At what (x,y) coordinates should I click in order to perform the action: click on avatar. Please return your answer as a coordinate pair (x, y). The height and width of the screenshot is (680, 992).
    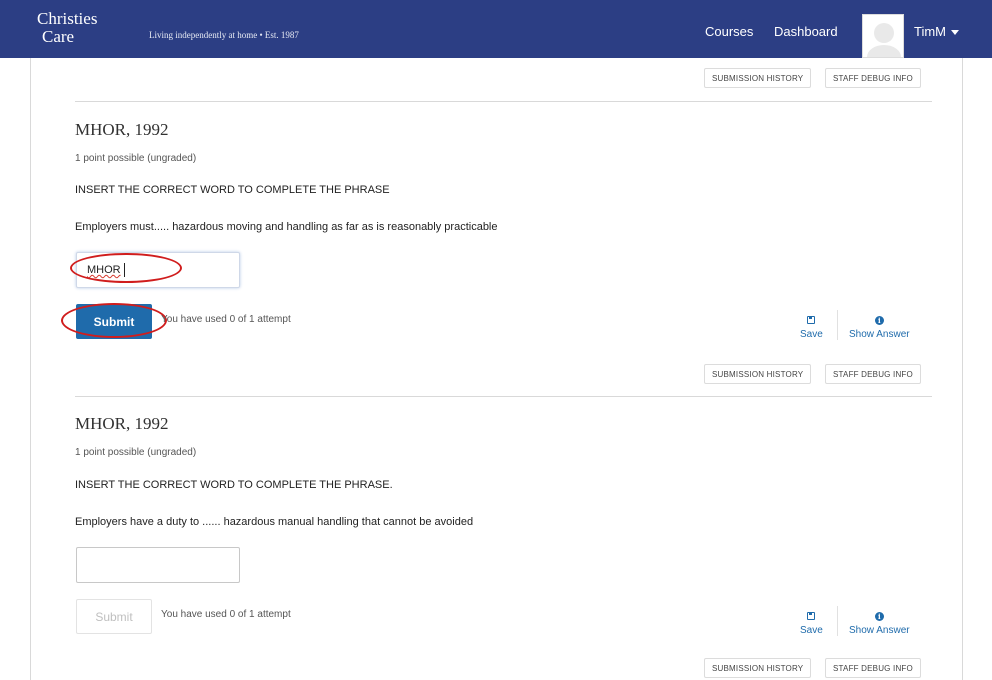
    Looking at the image, I should click on (883, 36).